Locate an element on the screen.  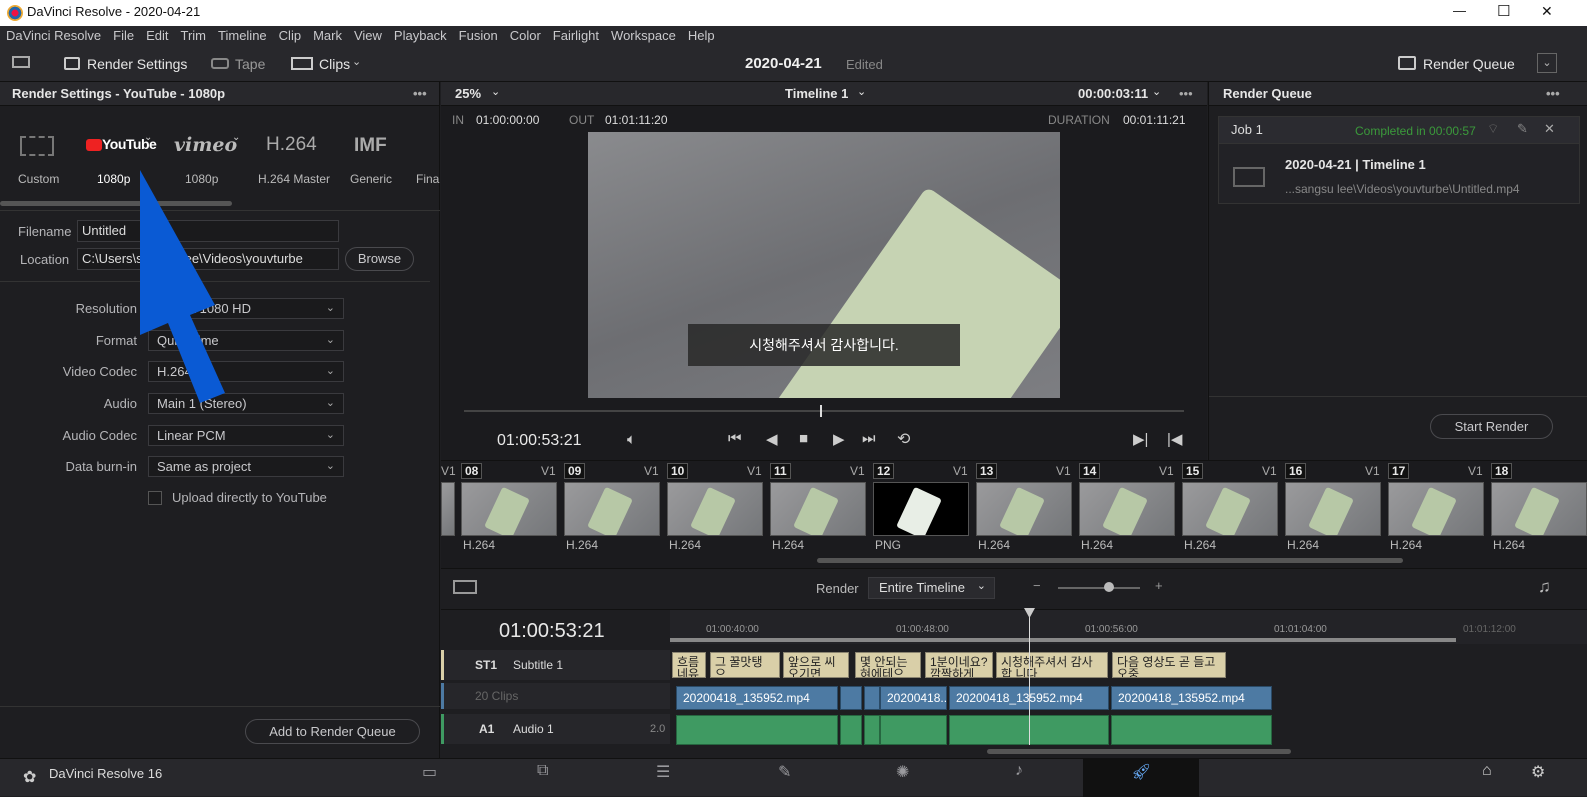
timeline-view-icon is located at coordinates (465, 587).